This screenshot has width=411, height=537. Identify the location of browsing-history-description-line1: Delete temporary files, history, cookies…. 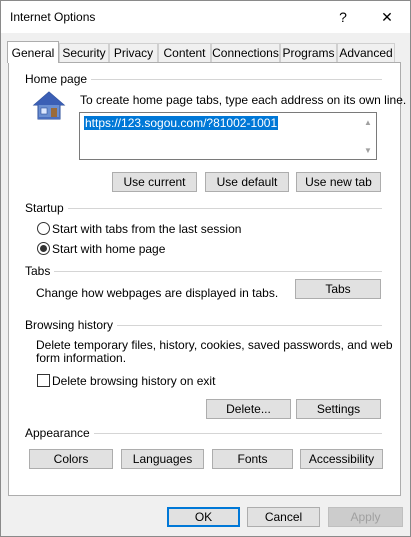
(214, 345).